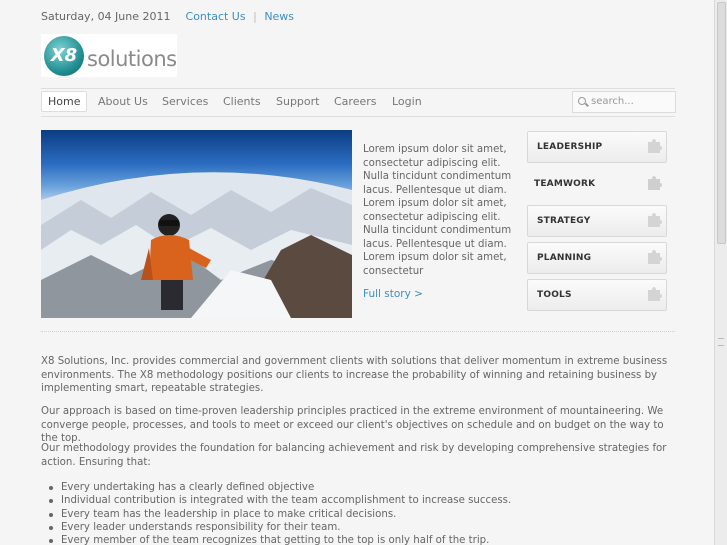 This screenshot has height=545, width=727. Describe the element at coordinates (185, 101) in the screenshot. I see `nav-item-services: Services` at that location.